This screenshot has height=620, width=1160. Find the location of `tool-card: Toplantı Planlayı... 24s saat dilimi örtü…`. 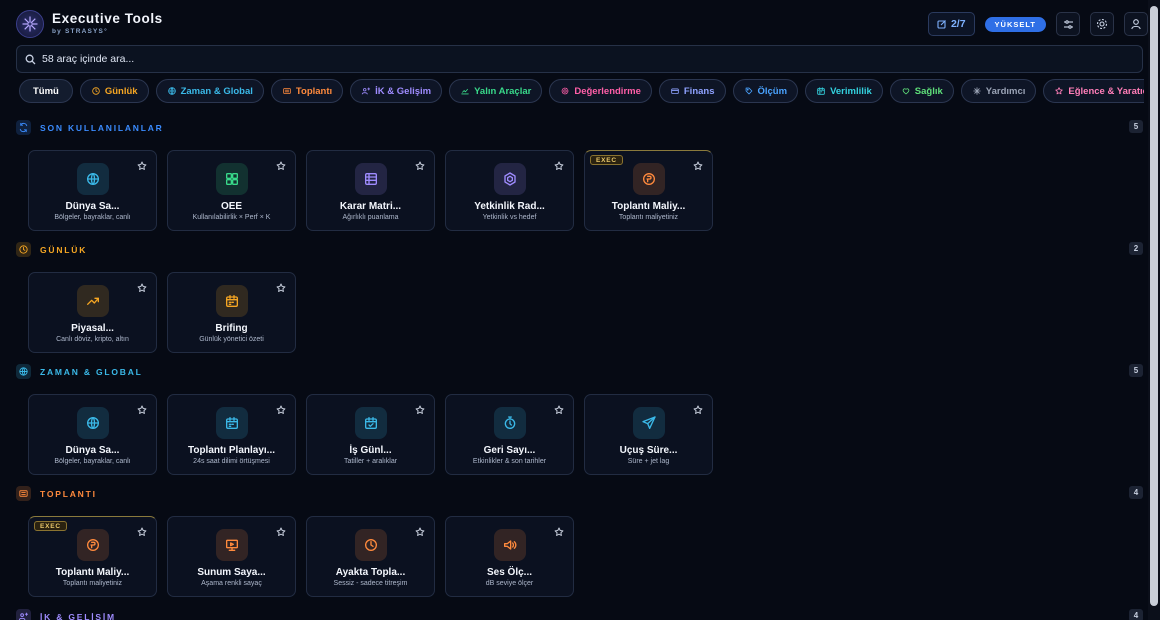

tool-card: Toplantı Planlayı... 24s saat dilimi örtü… is located at coordinates (231, 434).